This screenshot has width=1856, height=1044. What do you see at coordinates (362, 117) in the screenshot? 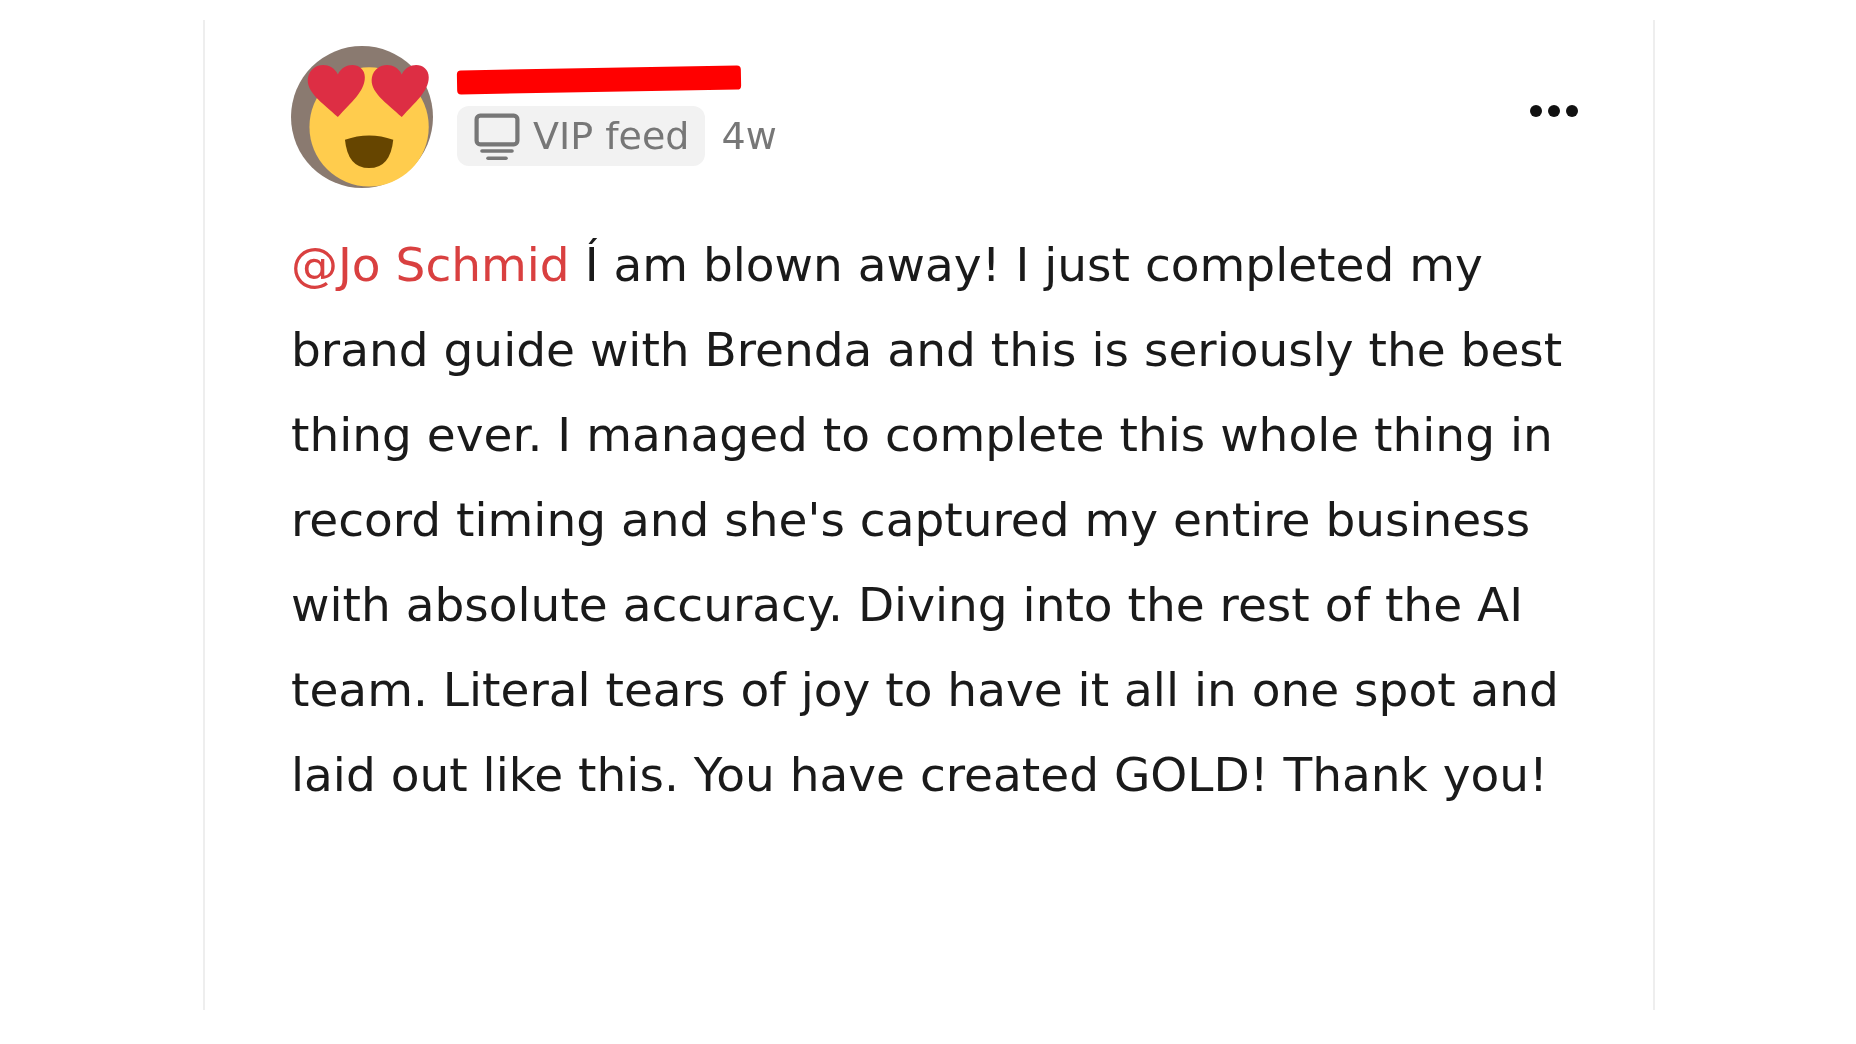
I see `avatar-icon` at bounding box center [362, 117].